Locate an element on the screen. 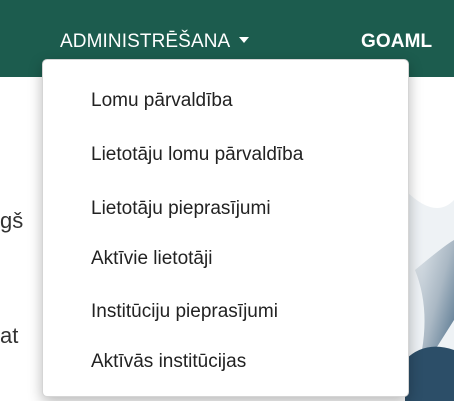  menu-item-aktivas-institucijas: Aktīvās institūcijas is located at coordinates (168, 362).